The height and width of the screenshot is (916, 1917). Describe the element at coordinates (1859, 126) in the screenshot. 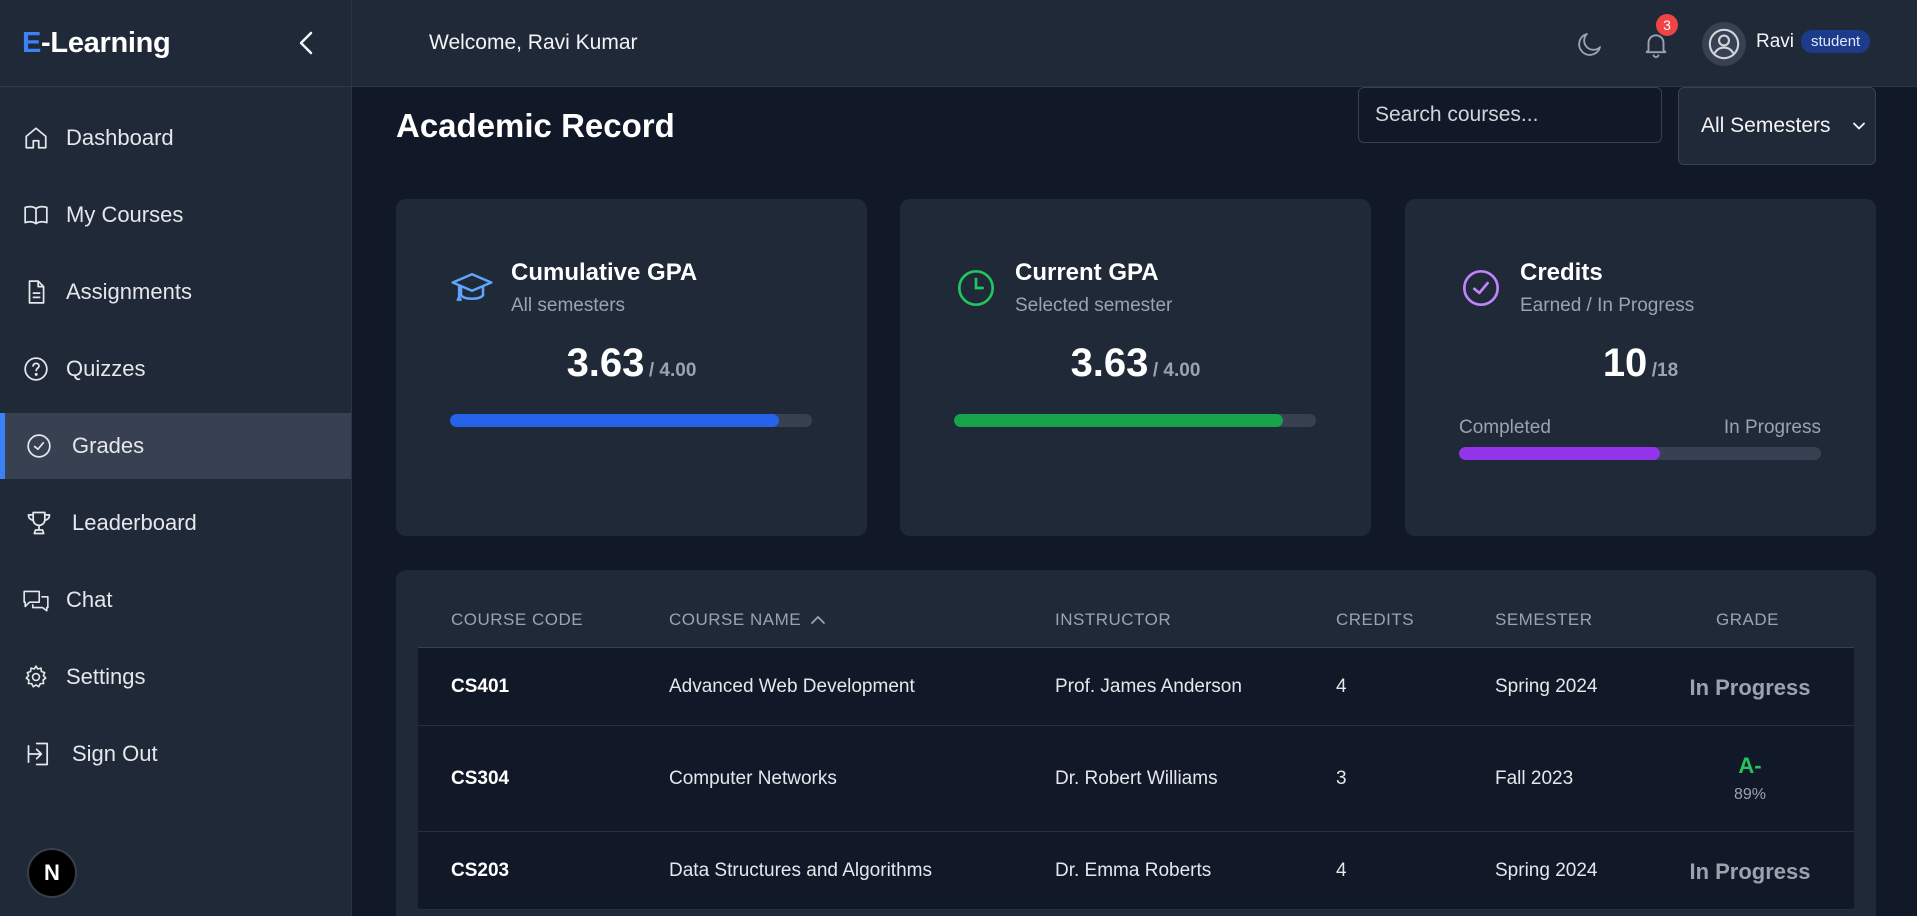

I see `chevron-down-icon` at that location.